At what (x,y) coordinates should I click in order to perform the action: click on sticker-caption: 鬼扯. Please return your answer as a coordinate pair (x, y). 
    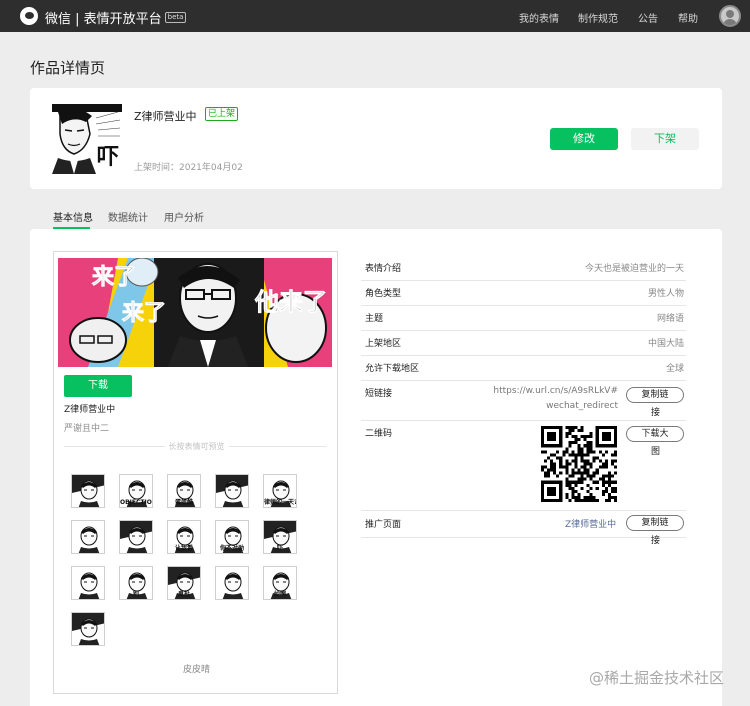
    Looking at the image, I should click on (183, 594).